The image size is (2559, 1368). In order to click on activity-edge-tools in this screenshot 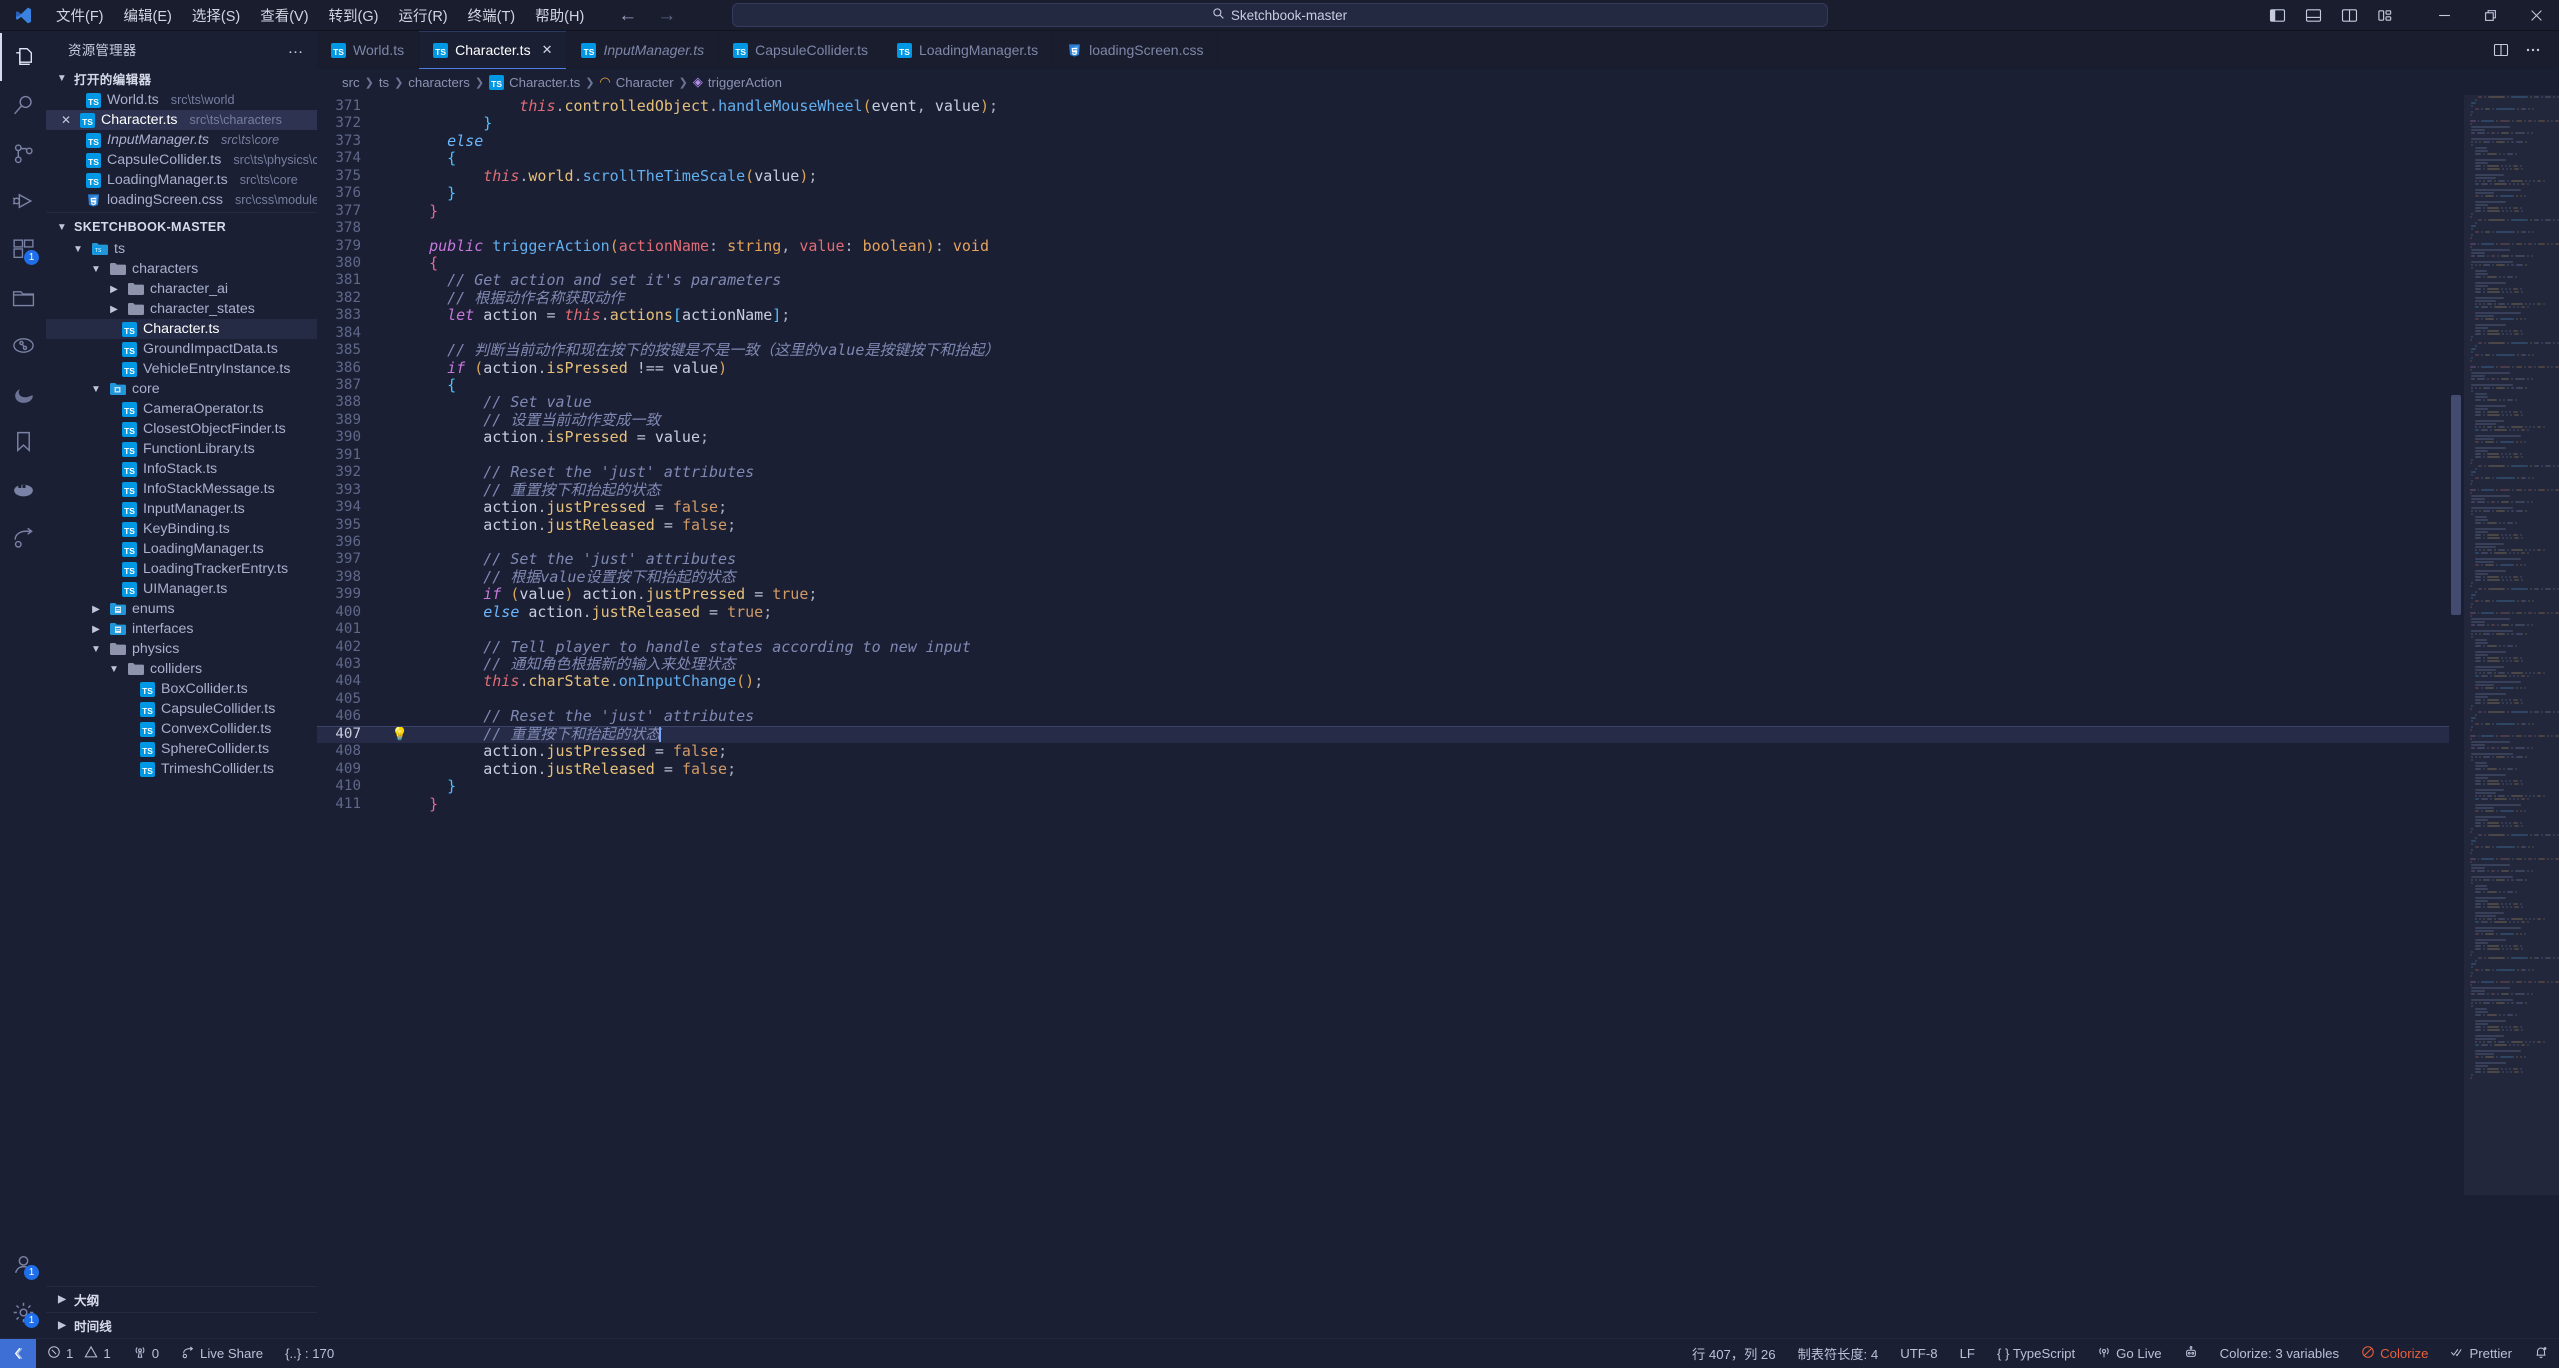, I will do `click(23, 393)`.